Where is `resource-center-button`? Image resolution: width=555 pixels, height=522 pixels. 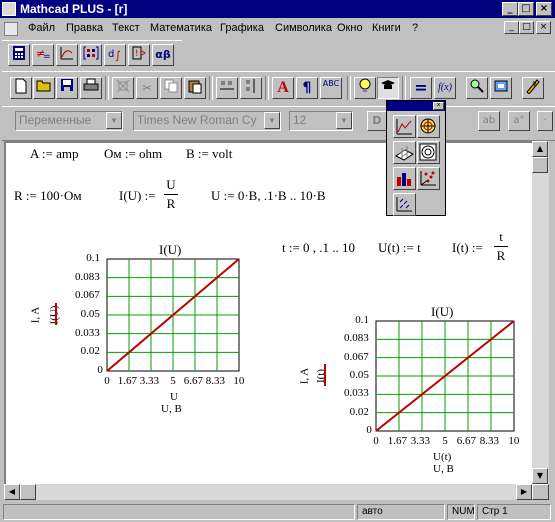
resource-center-button is located at coordinates (388, 88).